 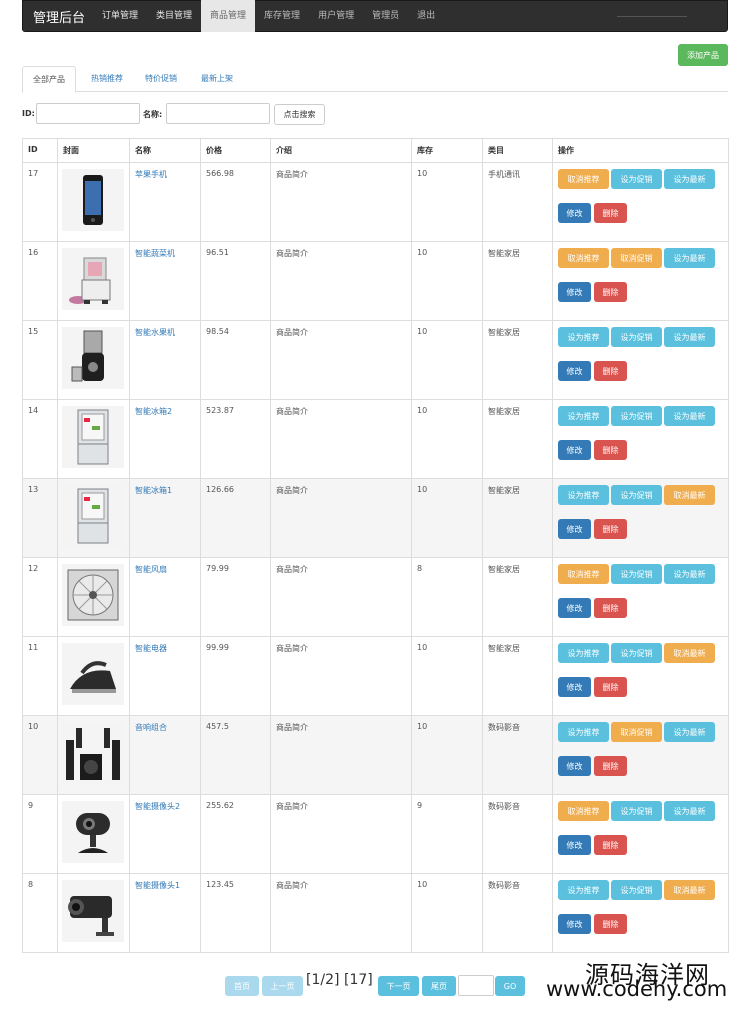 I want to click on product-name-link: 智能风扇, so click(x=151, y=569).